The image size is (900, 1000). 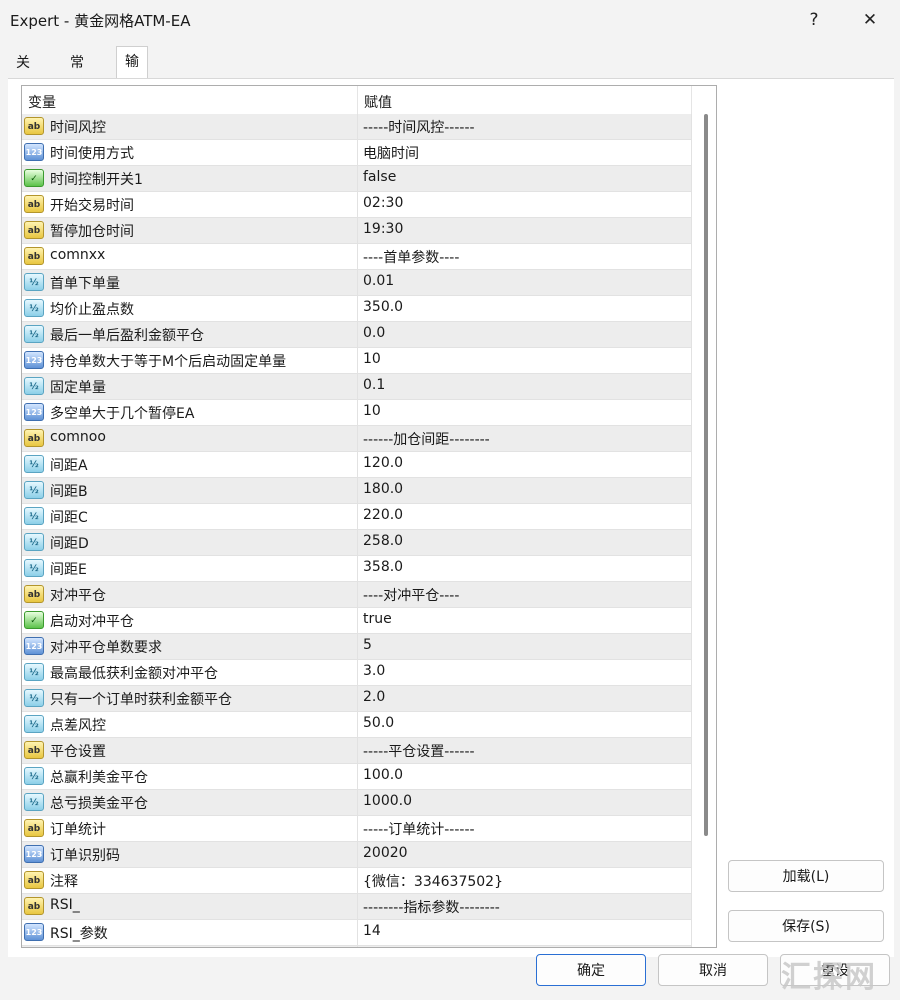 What do you see at coordinates (357, 595) in the screenshot?
I see `table-row: ab 对冲平仓 ----对冲平仓----` at bounding box center [357, 595].